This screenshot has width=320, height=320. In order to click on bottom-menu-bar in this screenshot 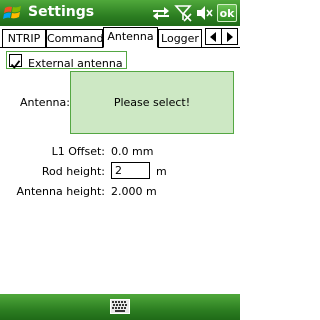, I will do `click(120, 307)`.